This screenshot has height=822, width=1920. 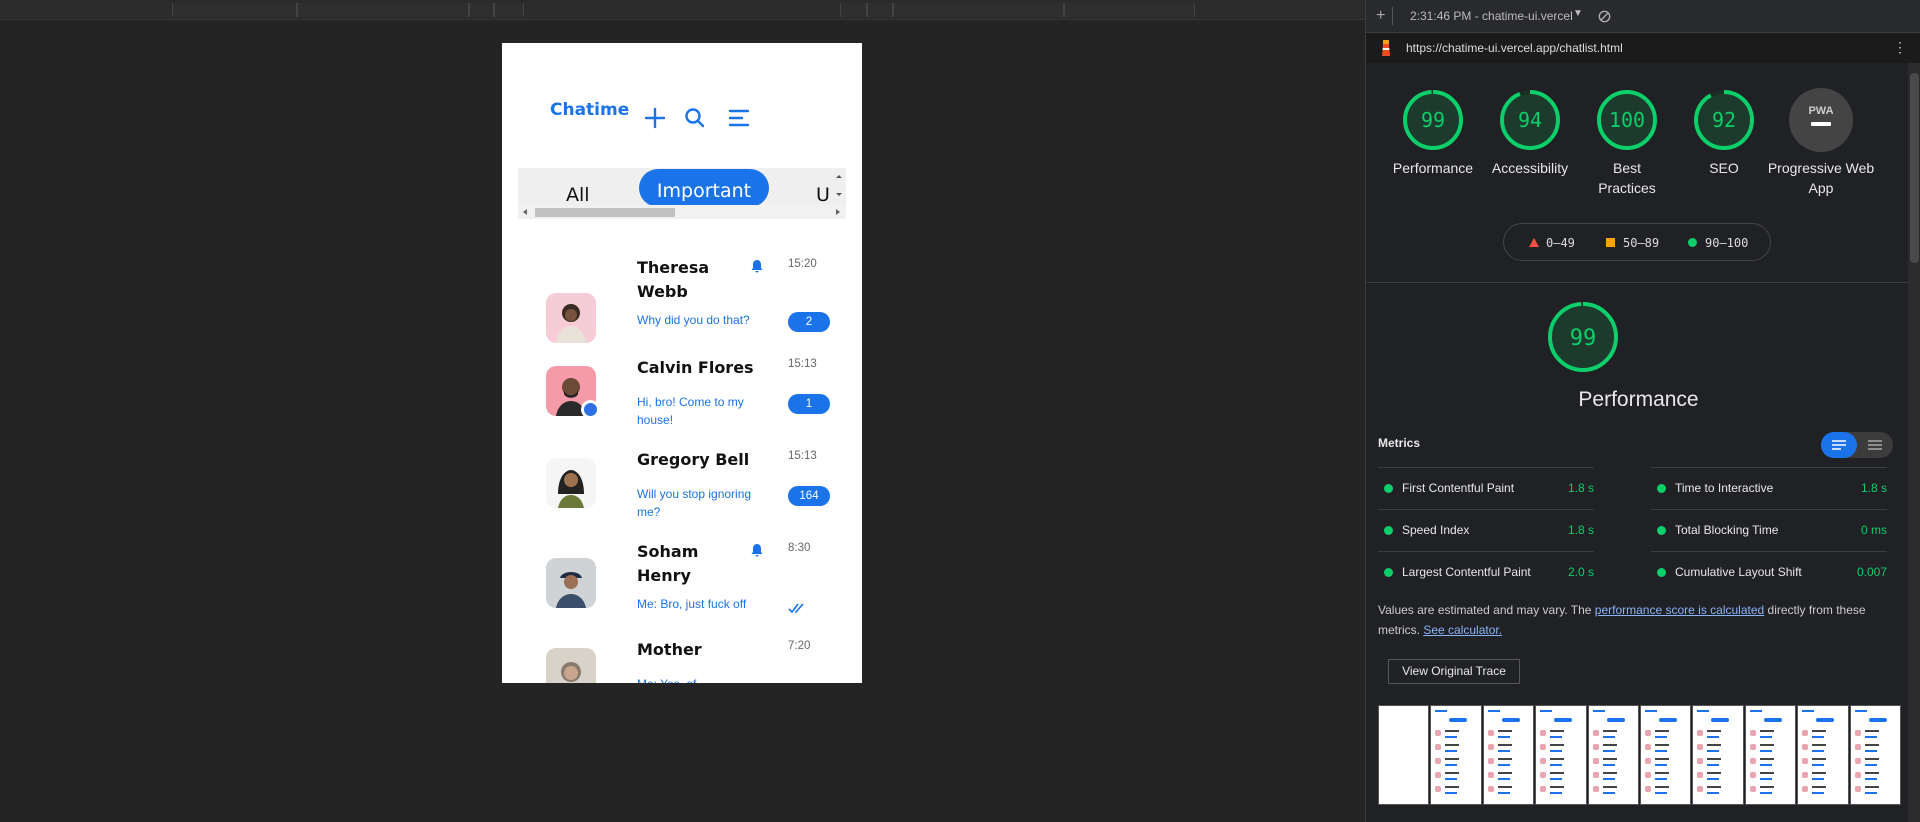 What do you see at coordinates (1530, 133) in the screenshot?
I see `gauge-accessibility: 94 Accessibility` at bounding box center [1530, 133].